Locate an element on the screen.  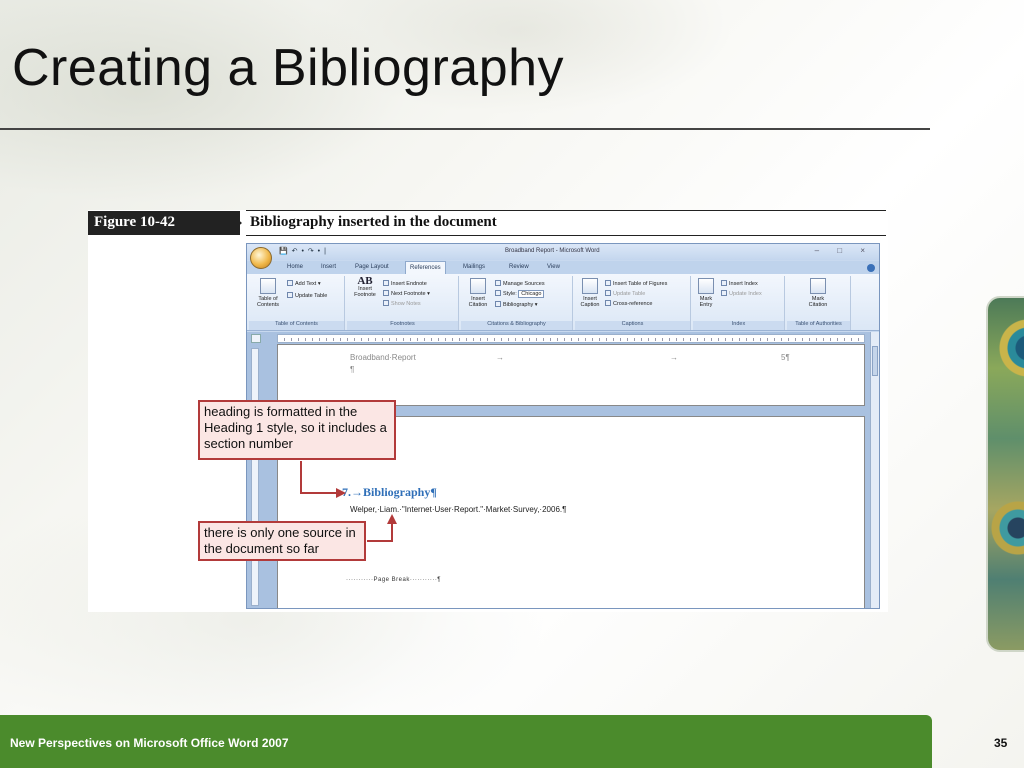
office-button-icon is located at coordinates (261, 258).